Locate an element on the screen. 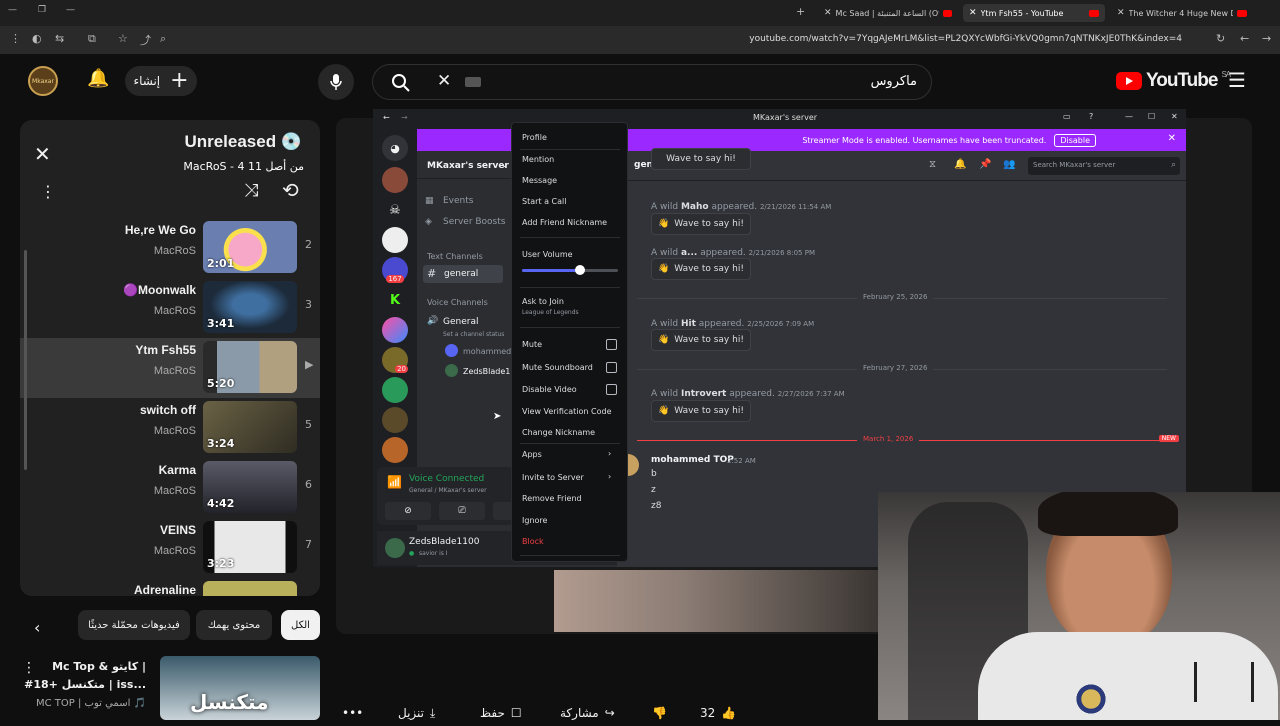  share-screen-button: ⎚ is located at coordinates (462, 511).